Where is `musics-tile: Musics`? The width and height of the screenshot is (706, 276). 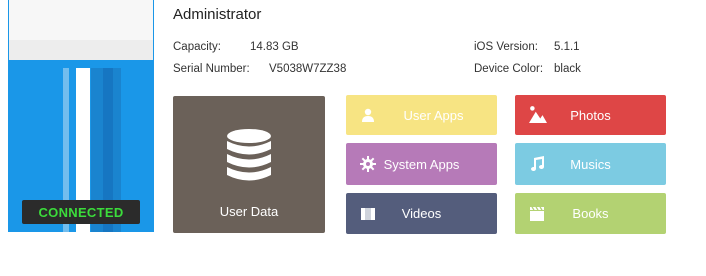
musics-tile: Musics is located at coordinates (590, 164).